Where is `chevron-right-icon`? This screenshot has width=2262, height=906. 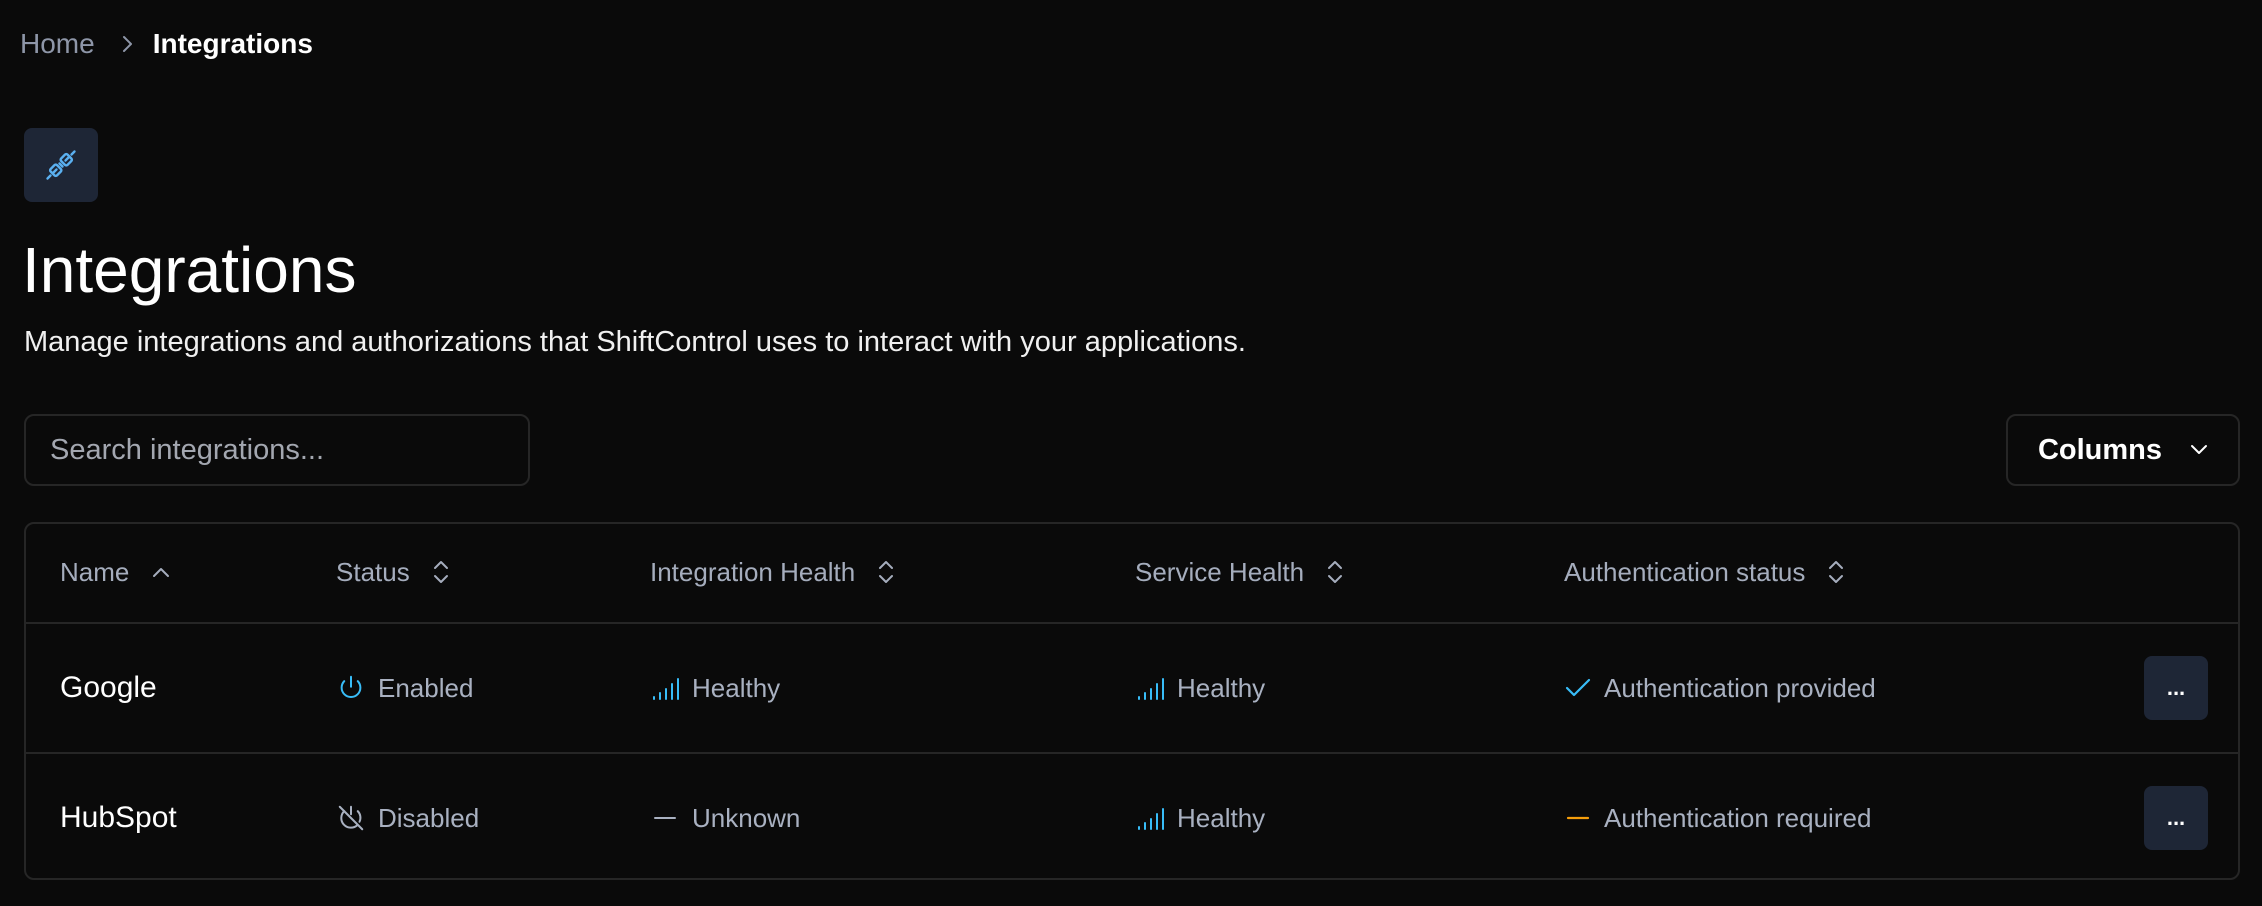 chevron-right-icon is located at coordinates (128, 44).